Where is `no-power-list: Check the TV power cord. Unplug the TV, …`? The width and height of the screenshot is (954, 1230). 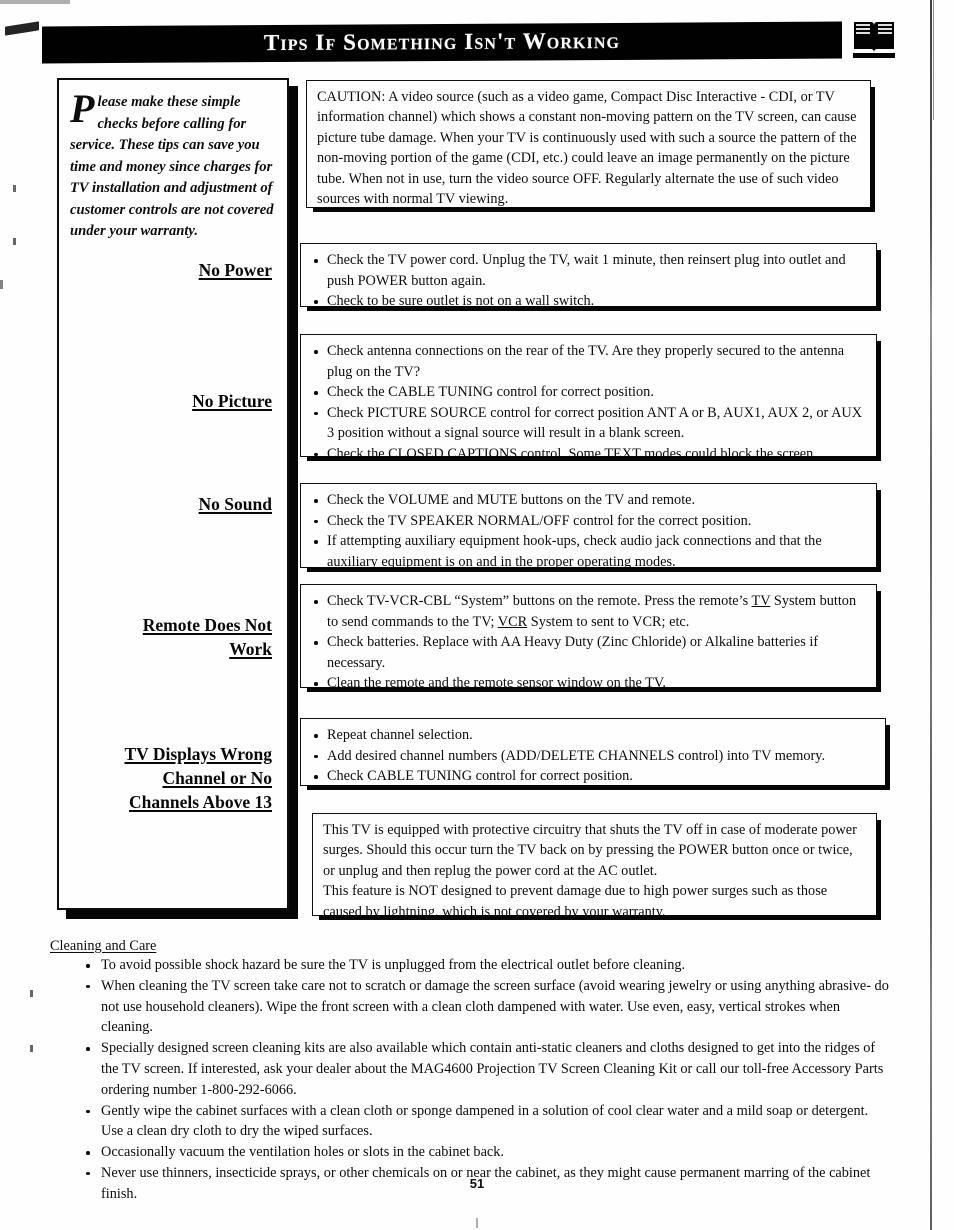 no-power-list: Check the TV power cord. Unplug the TV, … is located at coordinates (588, 281).